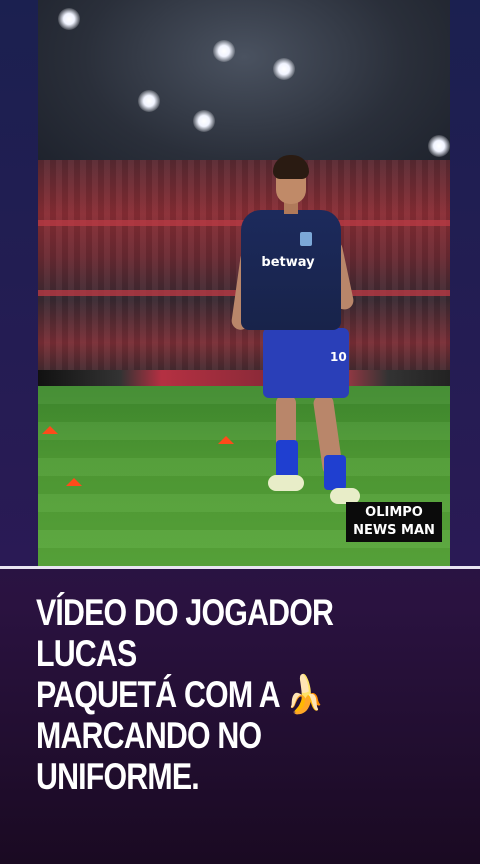 Image resolution: width=480 pixels, height=864 pixels. I want to click on caption-line-2: PAQUETÁ COM A 🍌, so click(208, 694).